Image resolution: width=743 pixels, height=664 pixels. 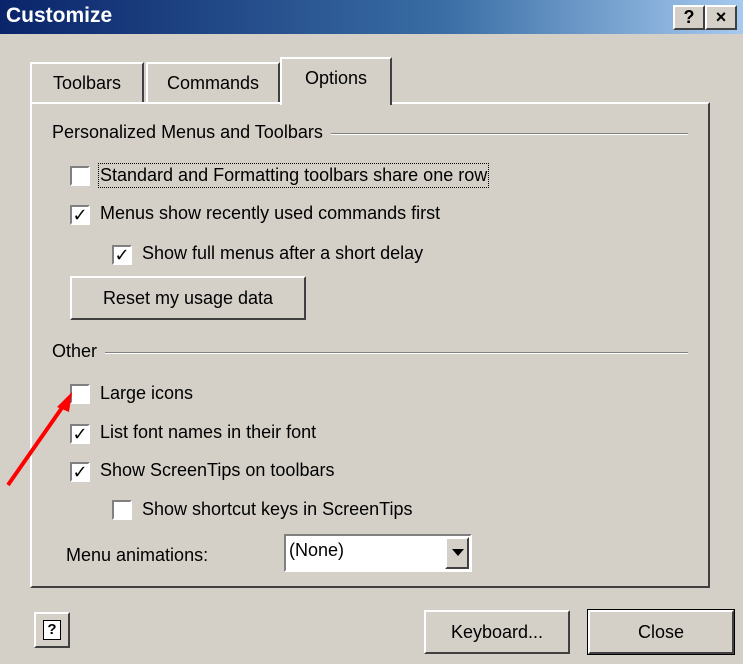 I want to click on recent-first-checkbox: ✓, so click(x=80, y=215).